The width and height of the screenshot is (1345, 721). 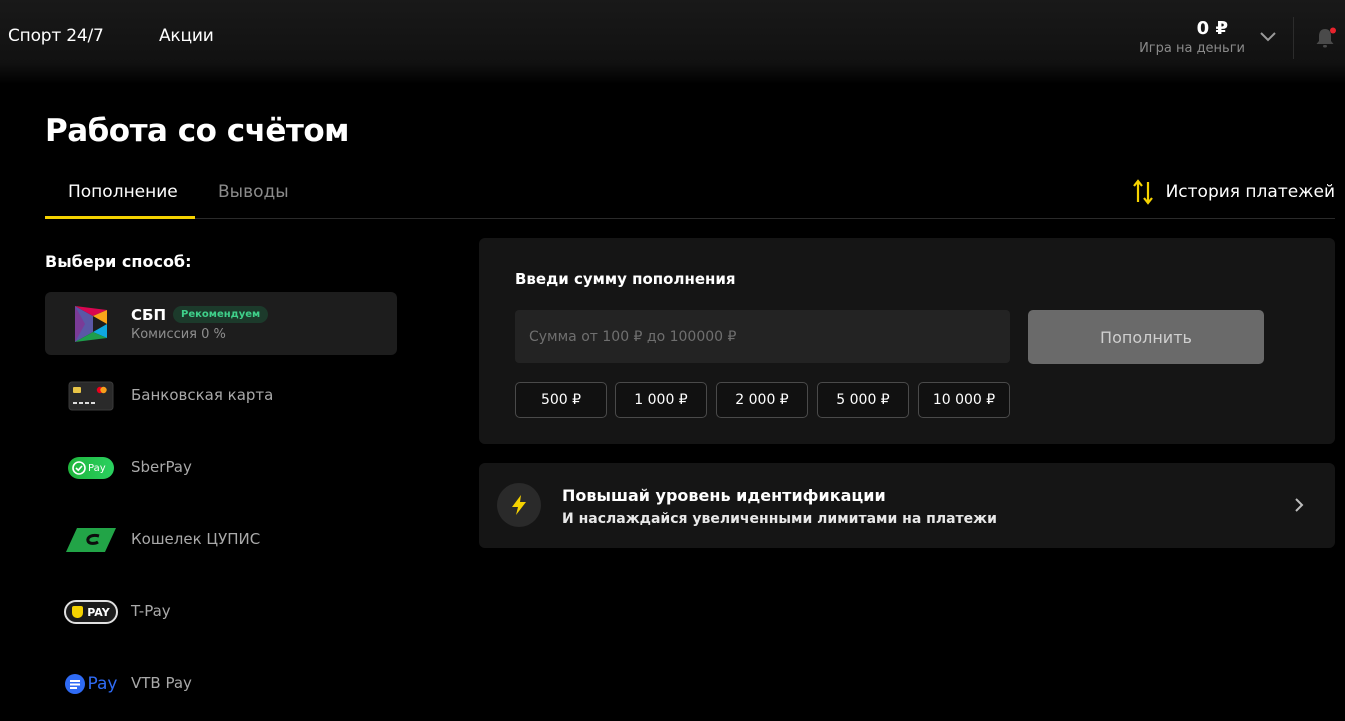 What do you see at coordinates (1142, 192) in the screenshot?
I see `swap-arrows-icon` at bounding box center [1142, 192].